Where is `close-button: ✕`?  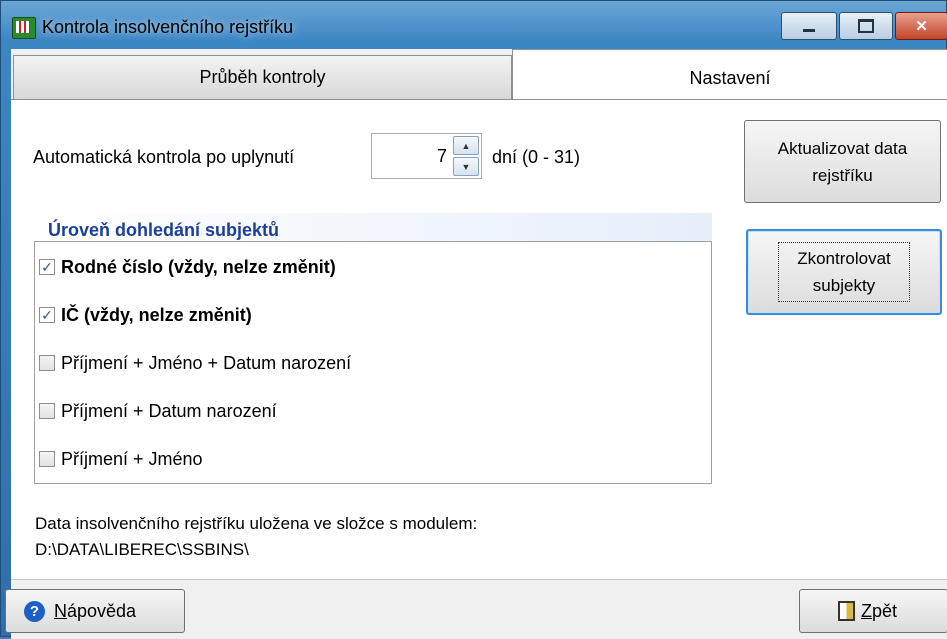 close-button: ✕ is located at coordinates (921, 26).